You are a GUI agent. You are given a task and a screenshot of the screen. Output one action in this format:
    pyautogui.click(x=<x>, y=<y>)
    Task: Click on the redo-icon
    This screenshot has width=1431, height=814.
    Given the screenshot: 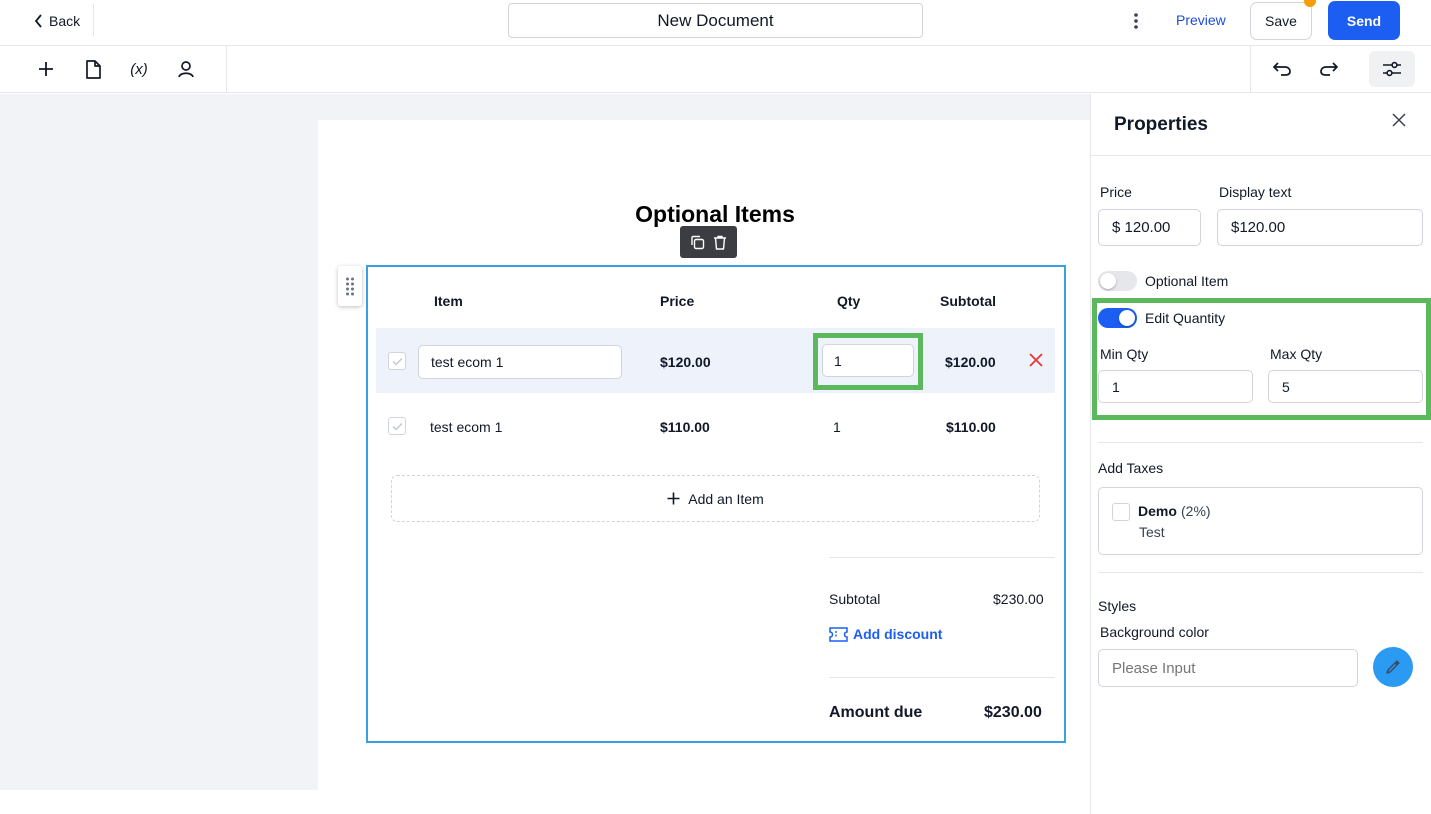 What is the action you would take?
    pyautogui.click(x=1329, y=69)
    